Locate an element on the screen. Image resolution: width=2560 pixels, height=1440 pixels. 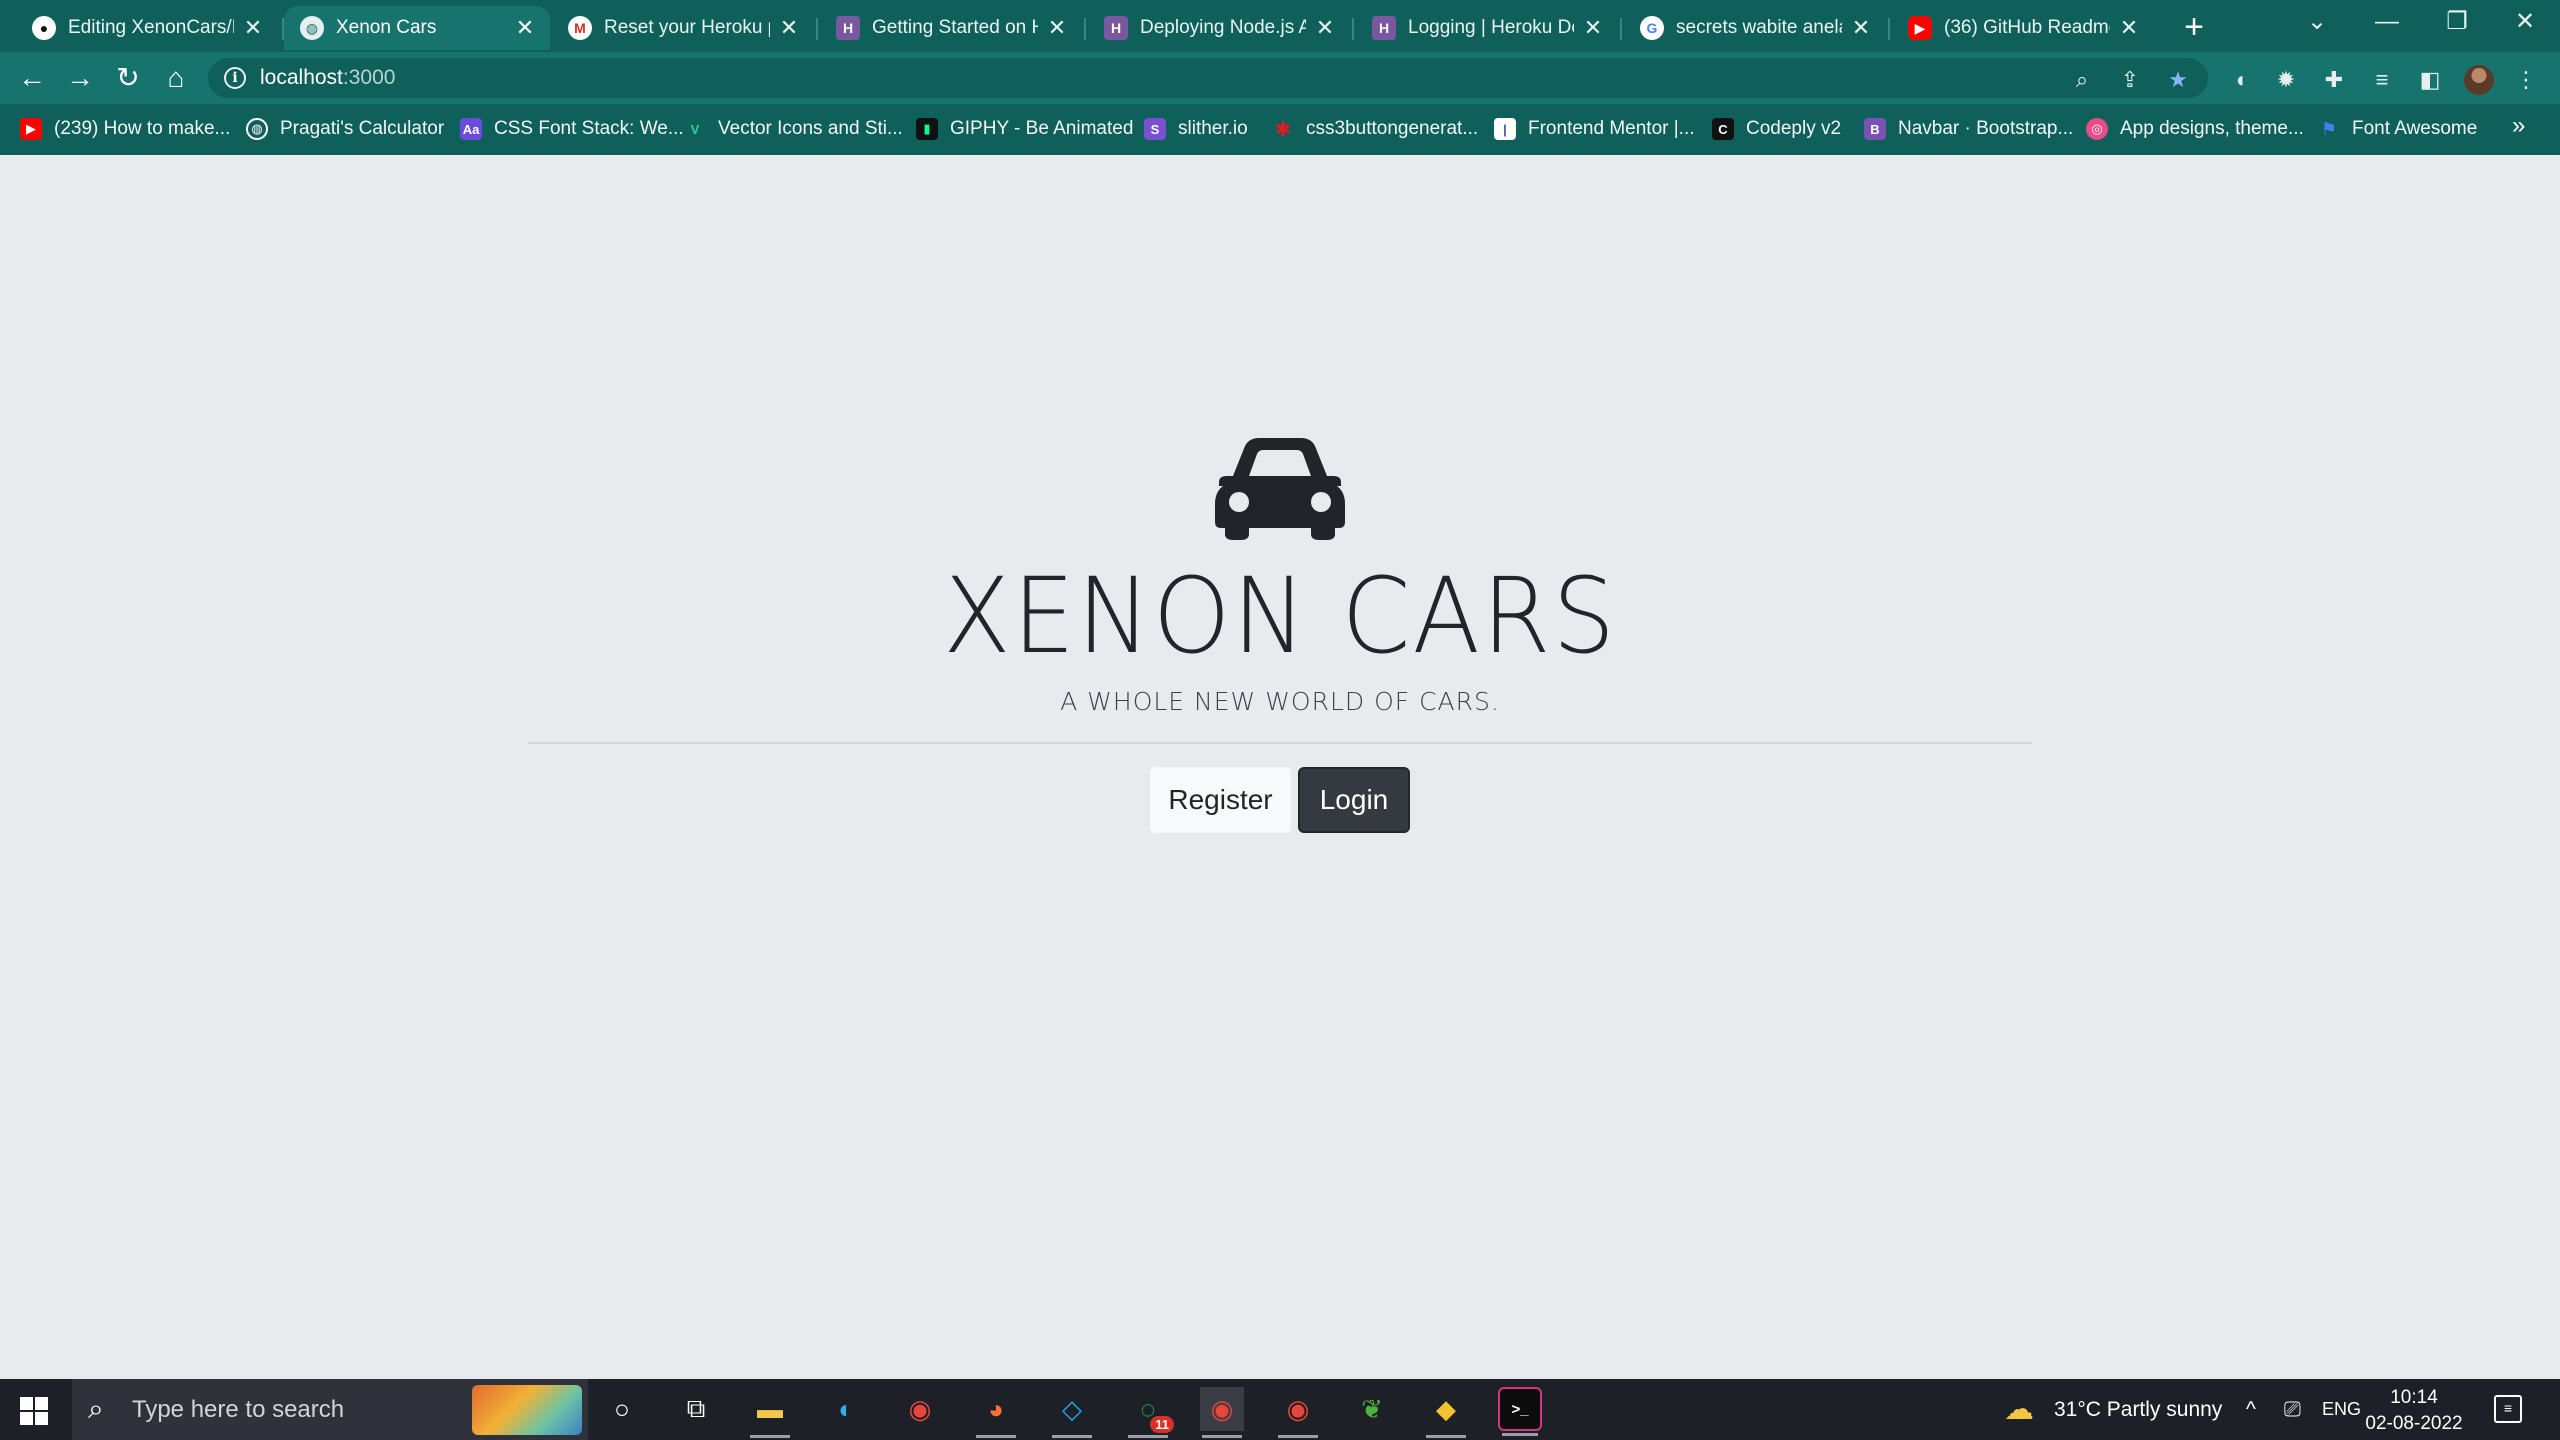
side-panel-icon: ◧ is located at coordinates (2430, 80).